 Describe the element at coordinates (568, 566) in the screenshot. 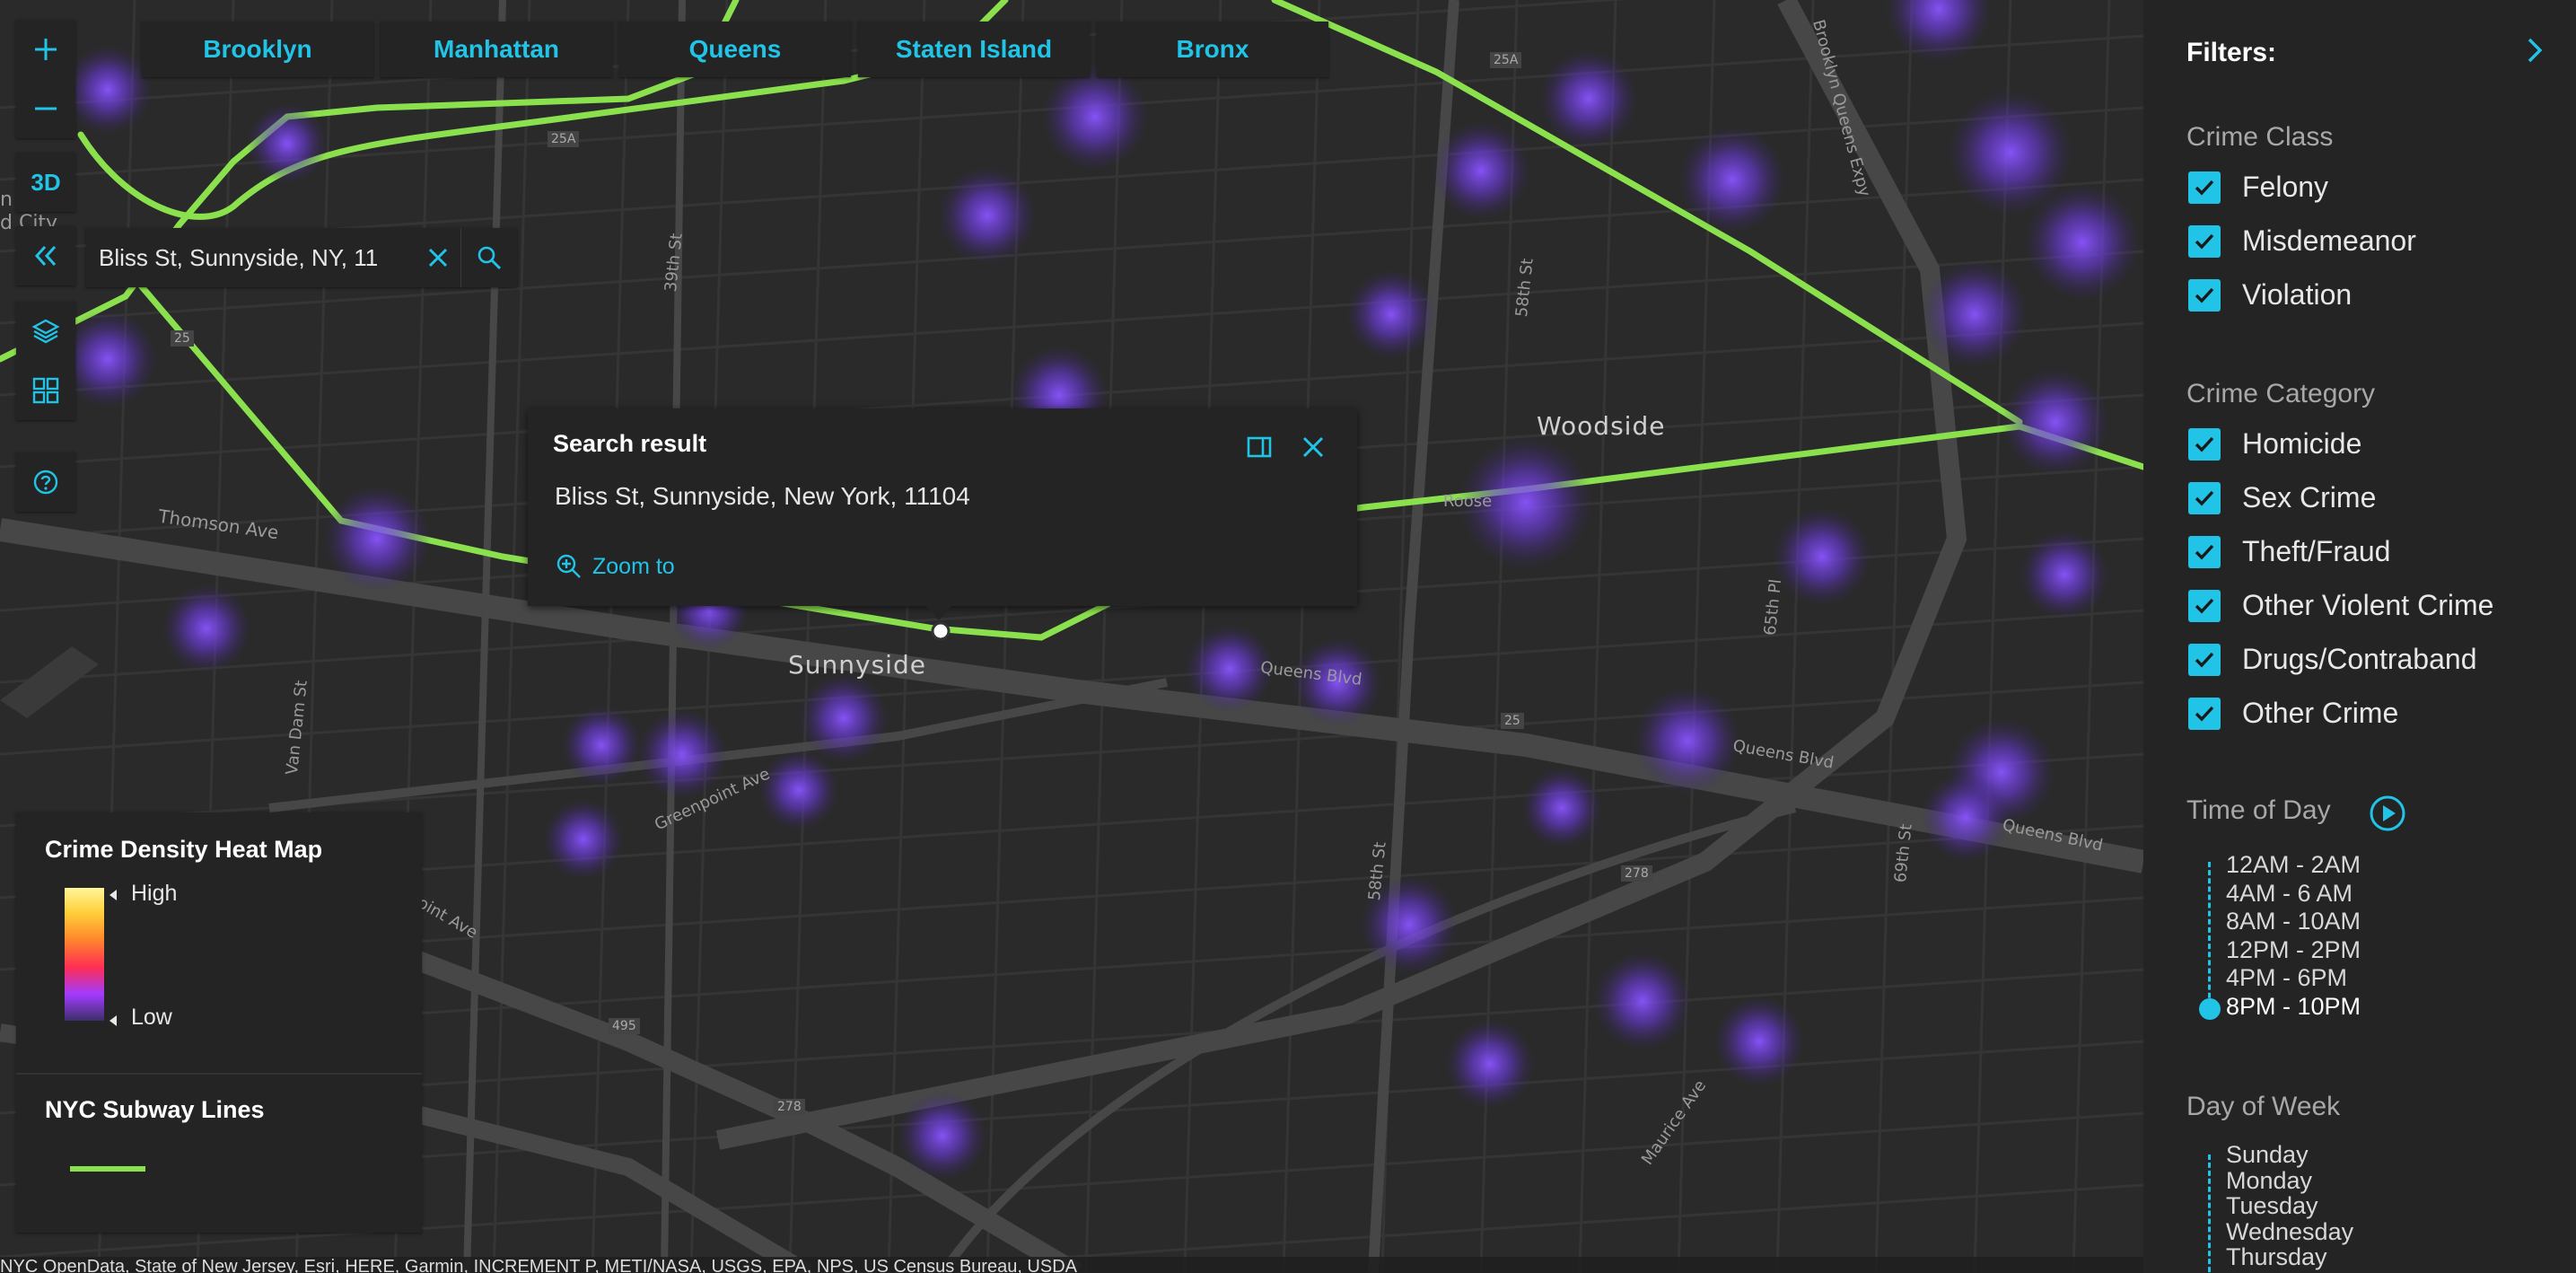

I see `zoom-in-icon` at that location.